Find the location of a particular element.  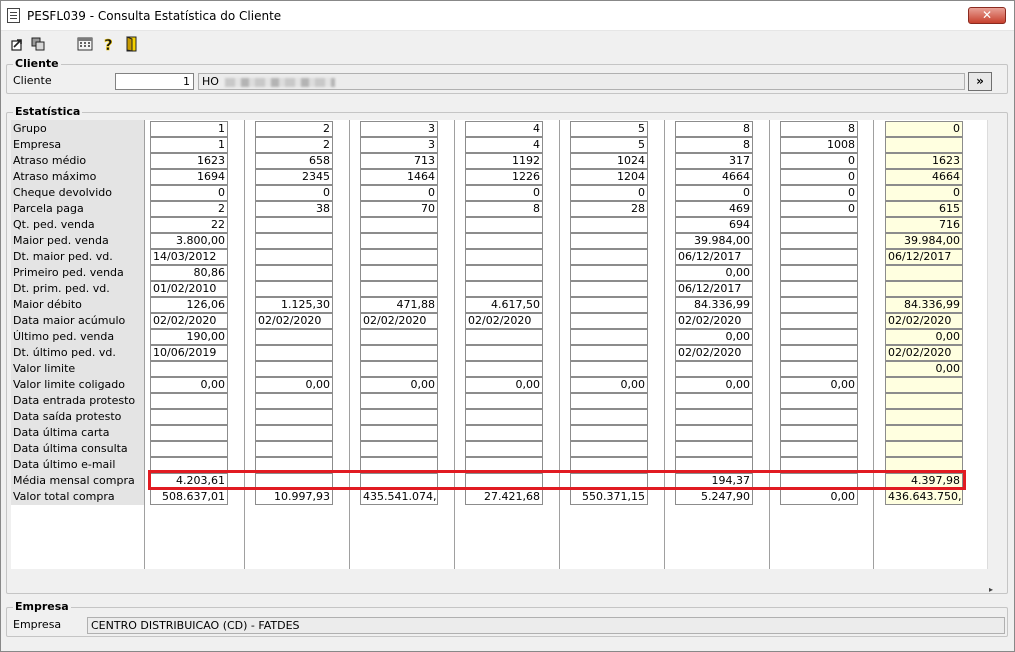

company-cell: 658 is located at coordinates (294, 161).